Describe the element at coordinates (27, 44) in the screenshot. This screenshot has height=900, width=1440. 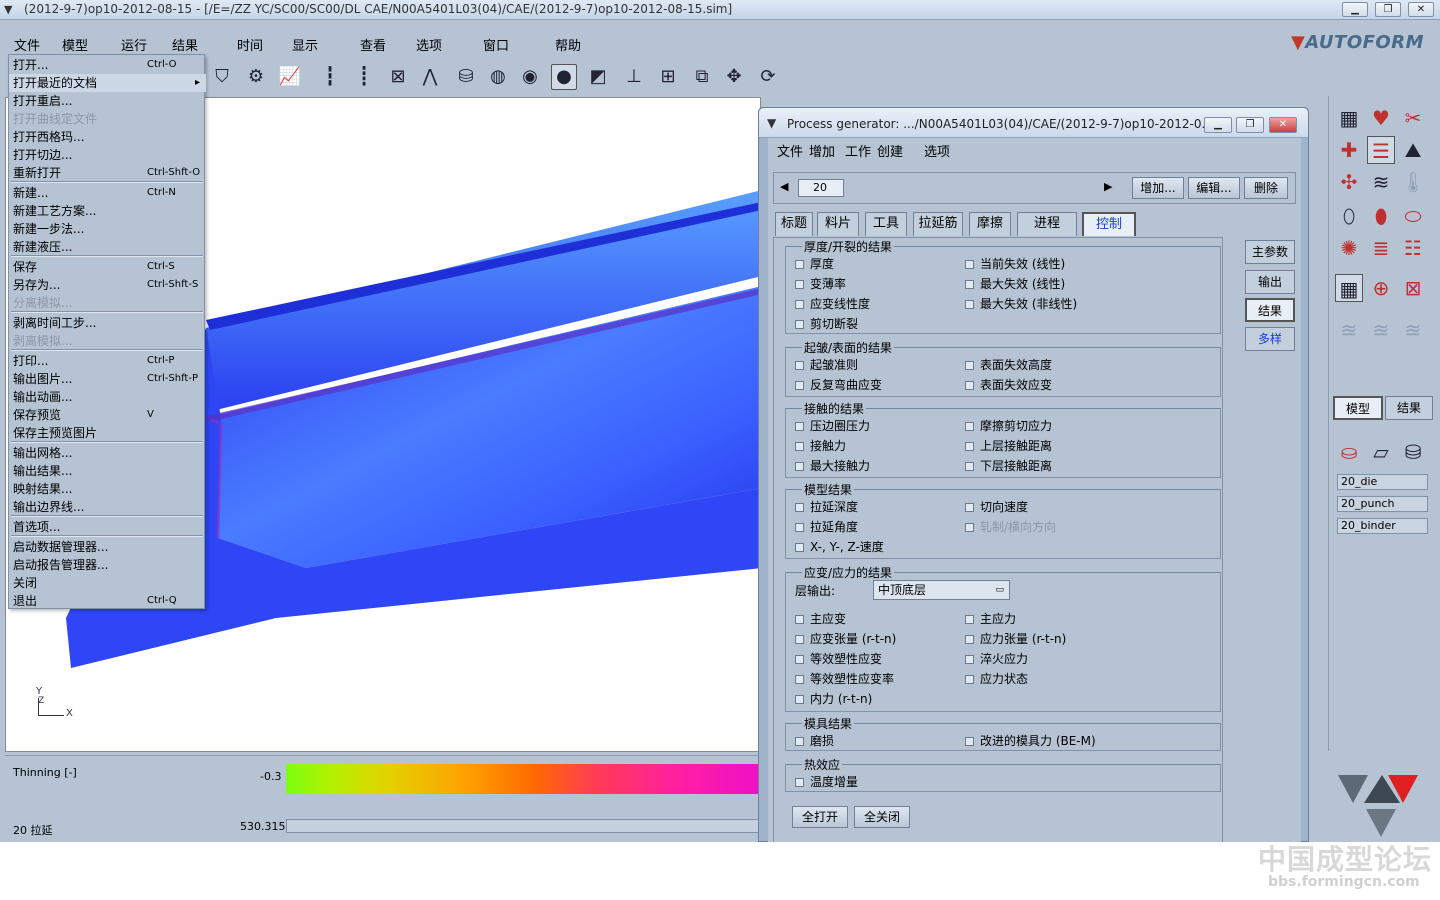
I see `menu-file: 文件` at that location.